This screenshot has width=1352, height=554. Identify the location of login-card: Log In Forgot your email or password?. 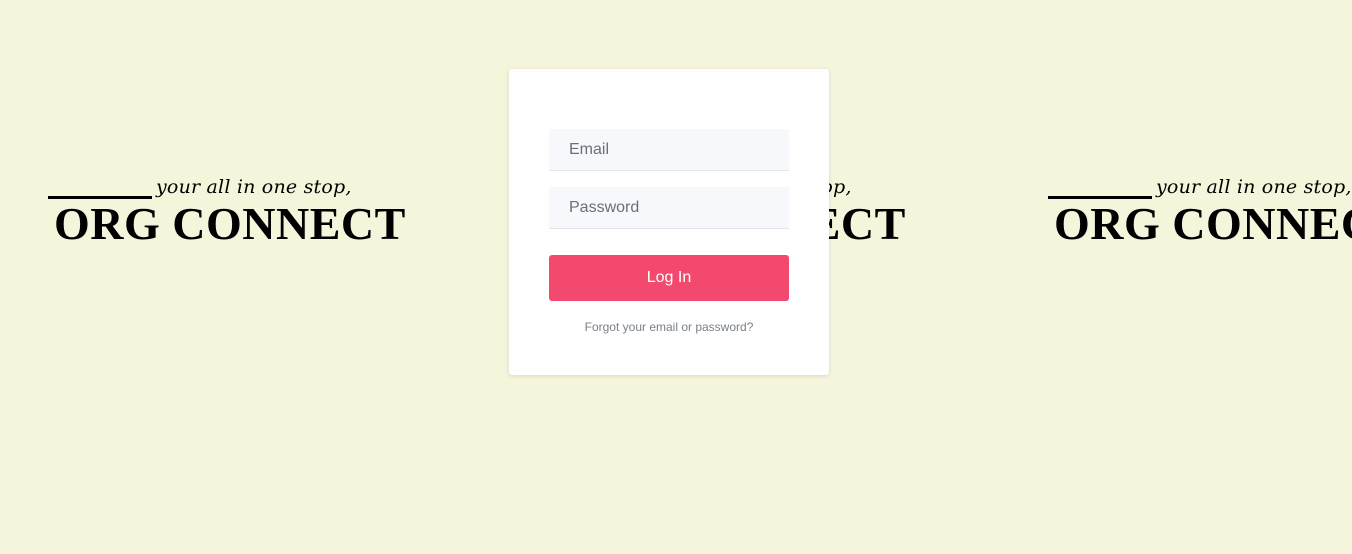
(669, 222).